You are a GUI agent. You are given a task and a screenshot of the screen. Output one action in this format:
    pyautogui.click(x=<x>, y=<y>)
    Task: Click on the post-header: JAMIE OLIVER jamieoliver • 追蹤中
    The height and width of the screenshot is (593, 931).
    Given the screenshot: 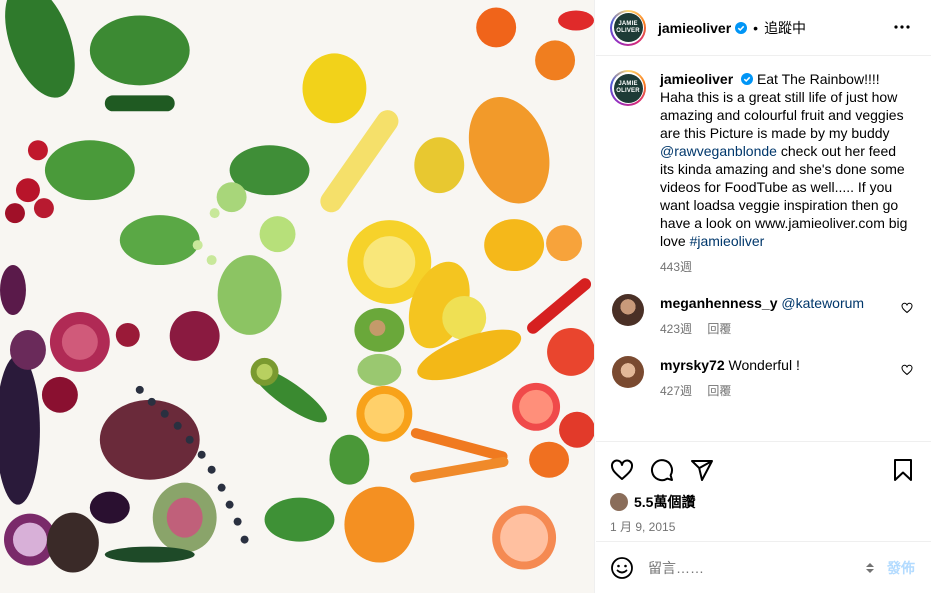 What is the action you would take?
    pyautogui.click(x=763, y=28)
    